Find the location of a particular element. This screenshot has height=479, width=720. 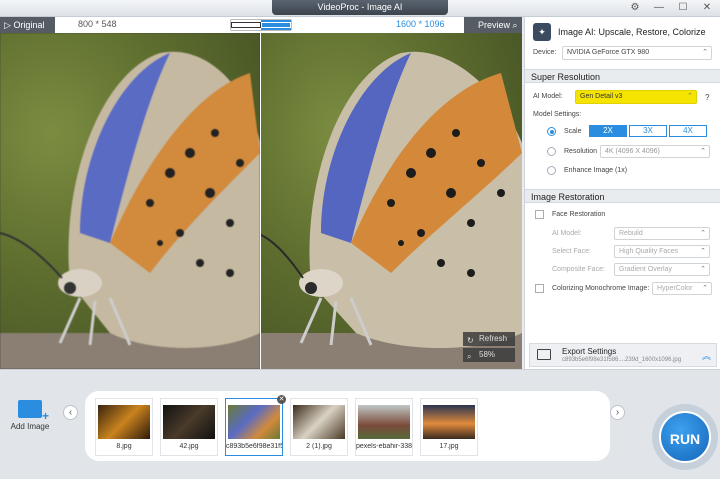

original-dimensions: 800 * 548 is located at coordinates (97, 24).